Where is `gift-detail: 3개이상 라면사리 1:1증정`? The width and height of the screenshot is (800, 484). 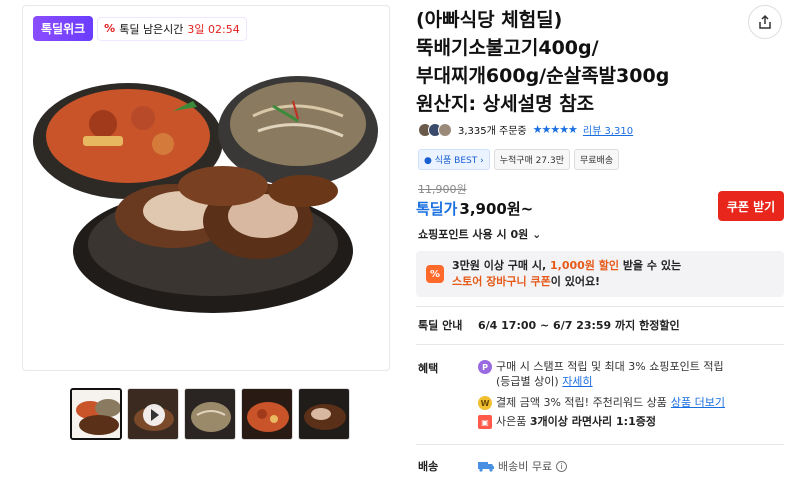 gift-detail: 3개이상 라면사리 1:1증정 is located at coordinates (592, 421).